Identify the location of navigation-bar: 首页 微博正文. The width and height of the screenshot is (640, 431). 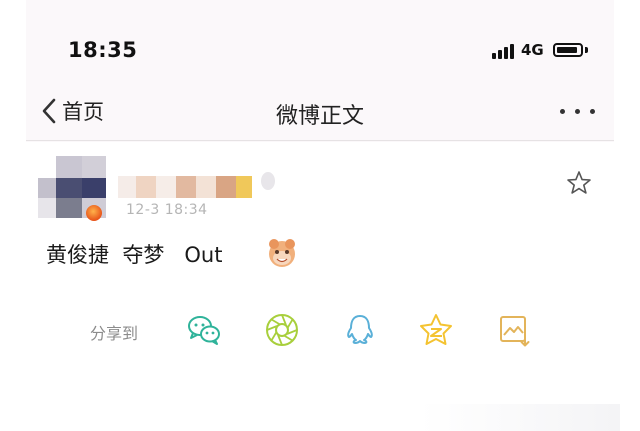
(320, 112).